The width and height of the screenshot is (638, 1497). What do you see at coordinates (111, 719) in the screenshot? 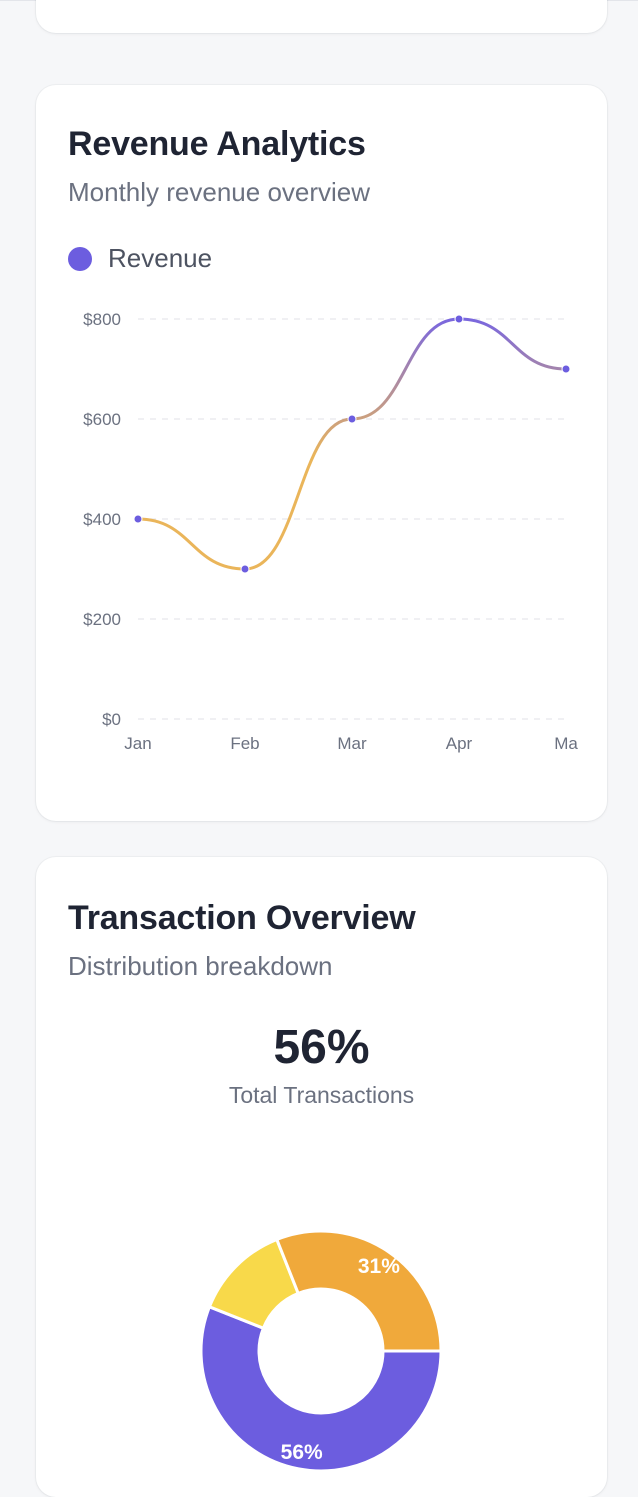
I see `y-tick-label: $0` at bounding box center [111, 719].